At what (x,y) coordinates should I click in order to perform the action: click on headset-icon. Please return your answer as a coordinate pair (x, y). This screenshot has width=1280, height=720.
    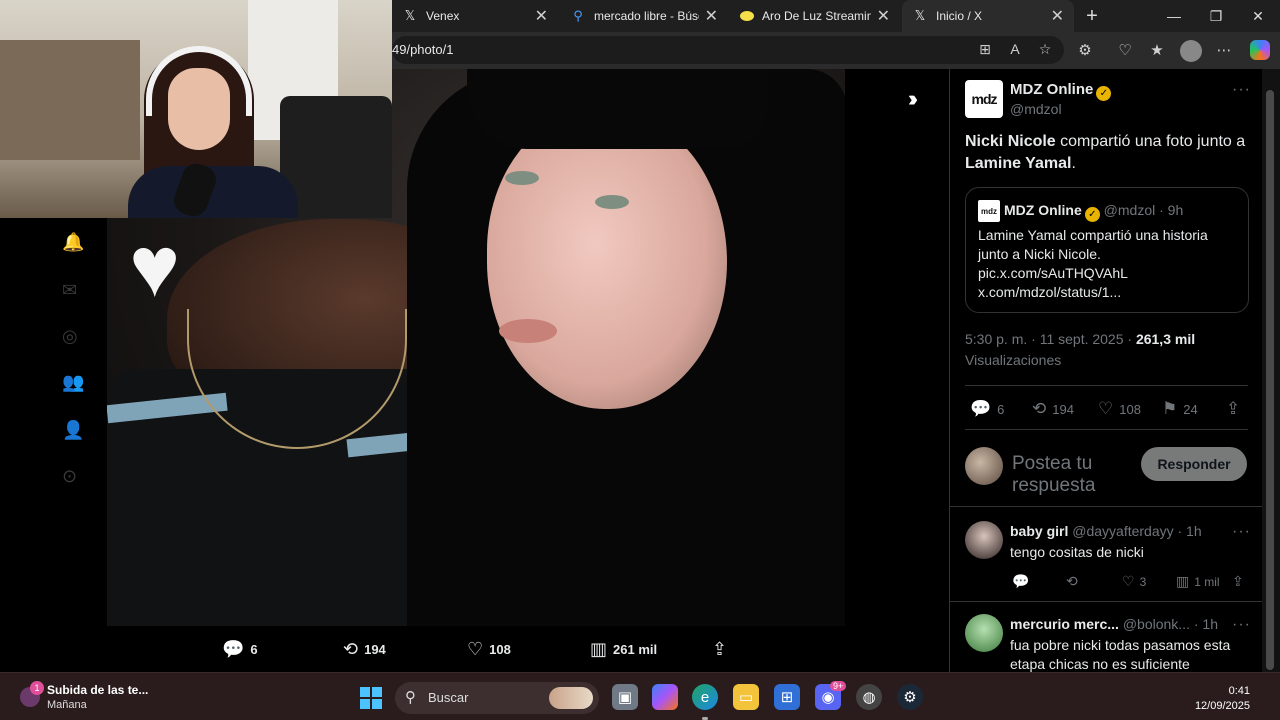
    Looking at the image, I should click on (199, 81).